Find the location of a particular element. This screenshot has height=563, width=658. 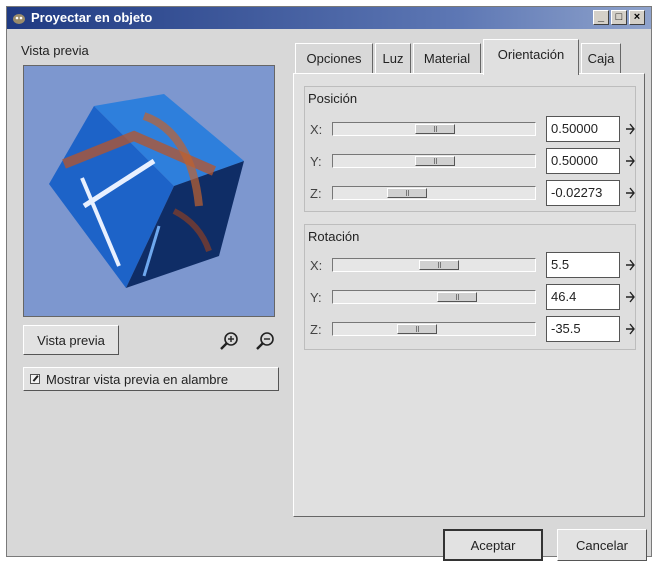

position-y-arrow-icon is located at coordinates (630, 161).